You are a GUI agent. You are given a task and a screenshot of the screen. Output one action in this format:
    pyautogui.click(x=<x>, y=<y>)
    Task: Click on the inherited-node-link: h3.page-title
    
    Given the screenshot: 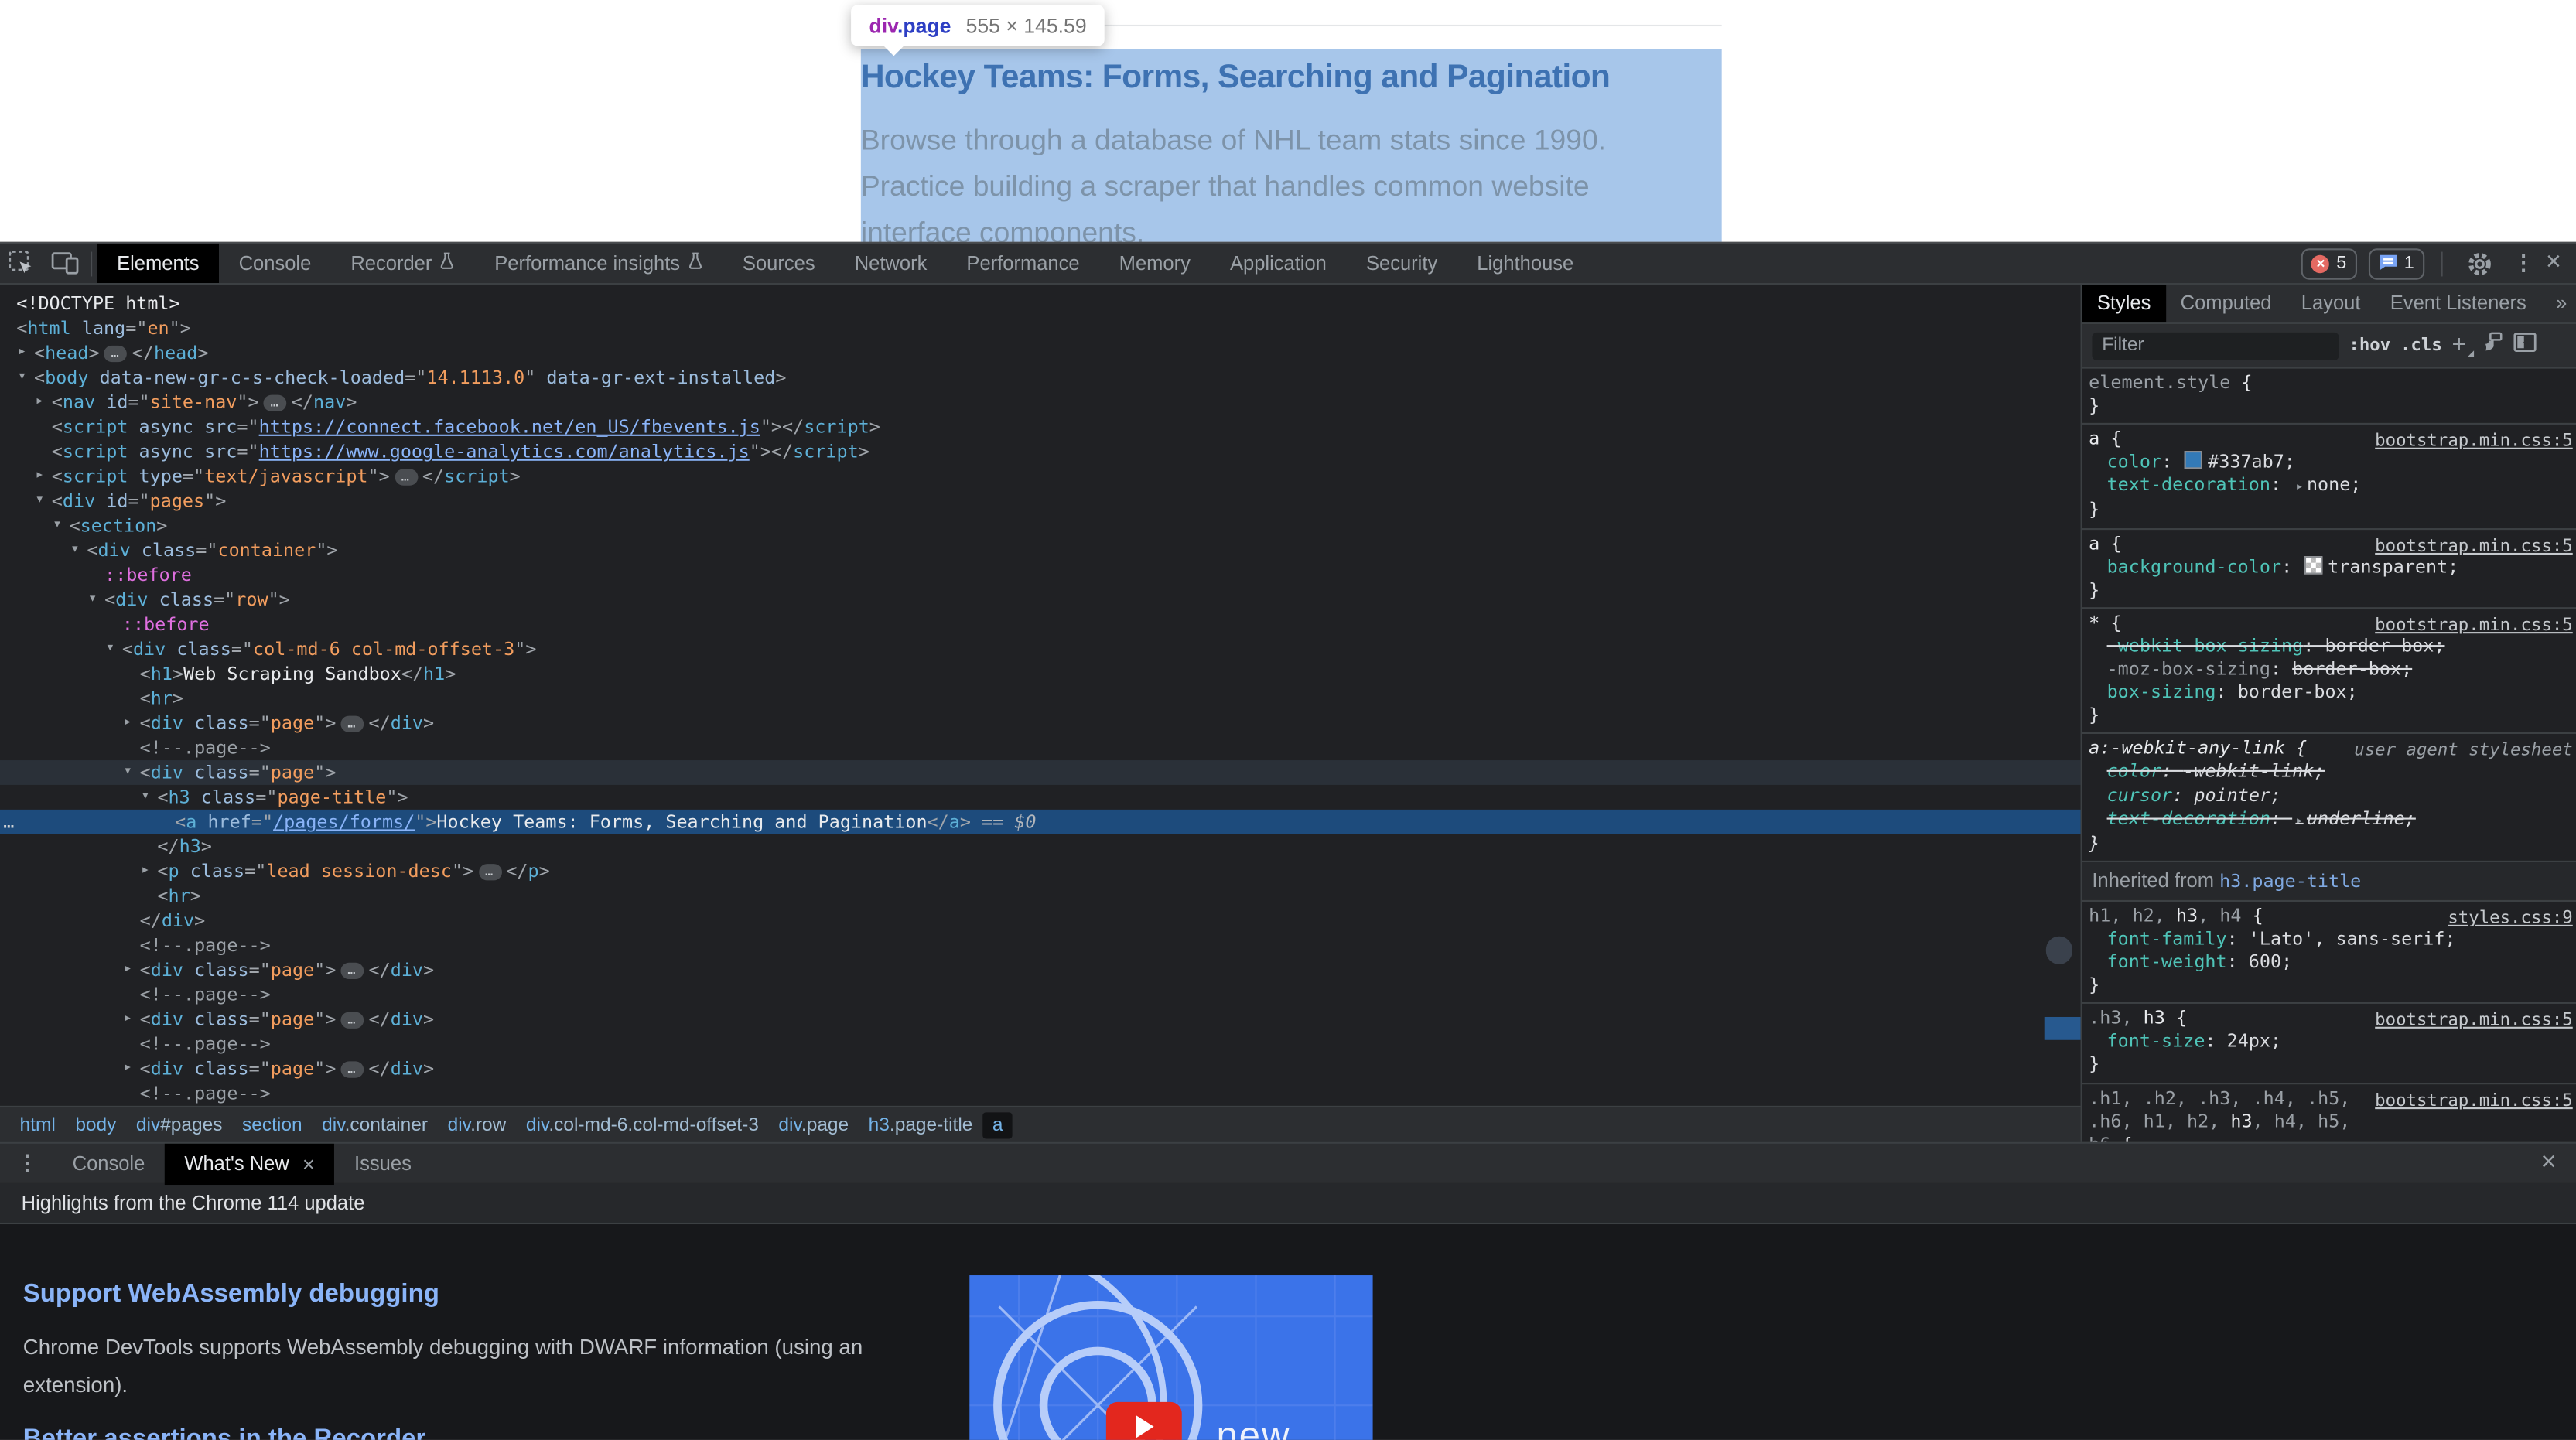 What is the action you would take?
    pyautogui.click(x=2290, y=881)
    